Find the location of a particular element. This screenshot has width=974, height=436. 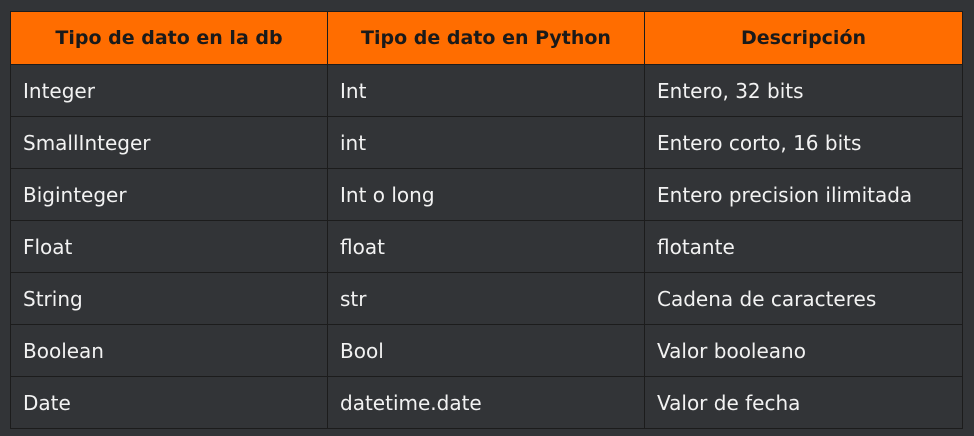

cell-python-type: Int is located at coordinates (486, 90).